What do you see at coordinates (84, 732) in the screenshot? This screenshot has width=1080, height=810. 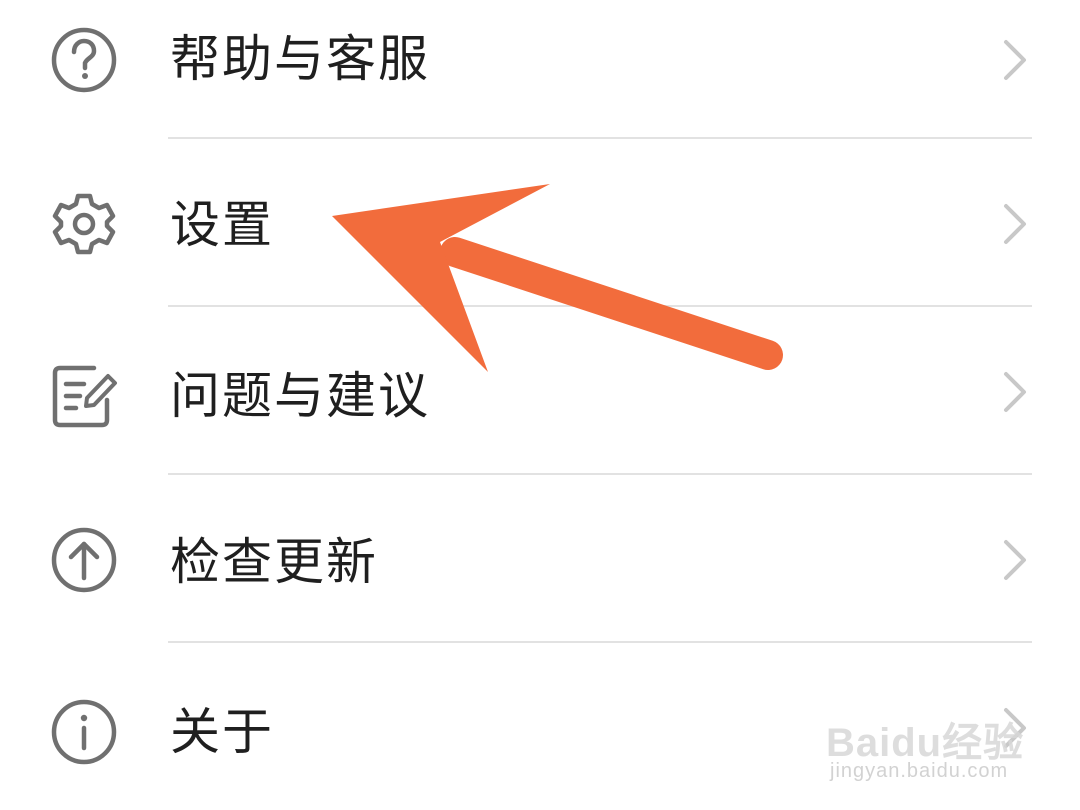 I see `info-circle-icon` at bounding box center [84, 732].